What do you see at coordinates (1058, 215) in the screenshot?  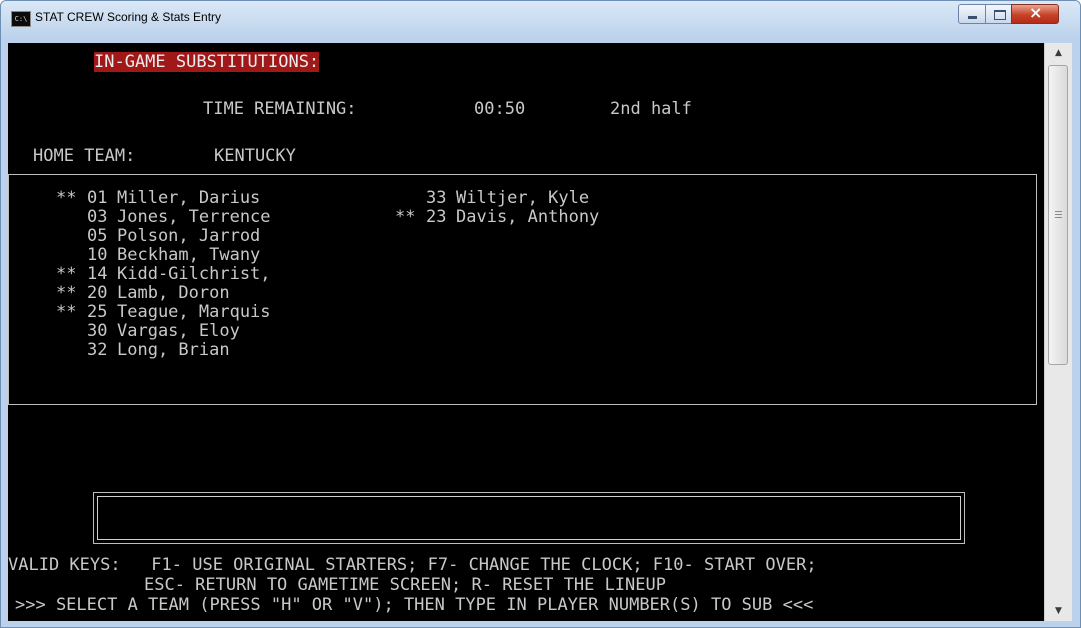 I see `scrollbar-thumb` at bounding box center [1058, 215].